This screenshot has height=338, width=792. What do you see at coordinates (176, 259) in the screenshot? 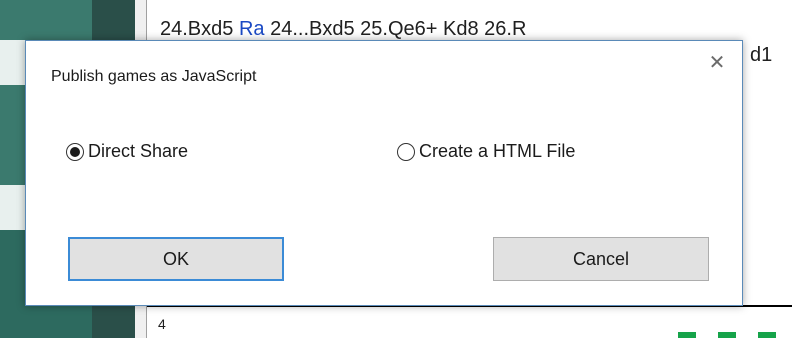
I see `ok-button: OK` at bounding box center [176, 259].